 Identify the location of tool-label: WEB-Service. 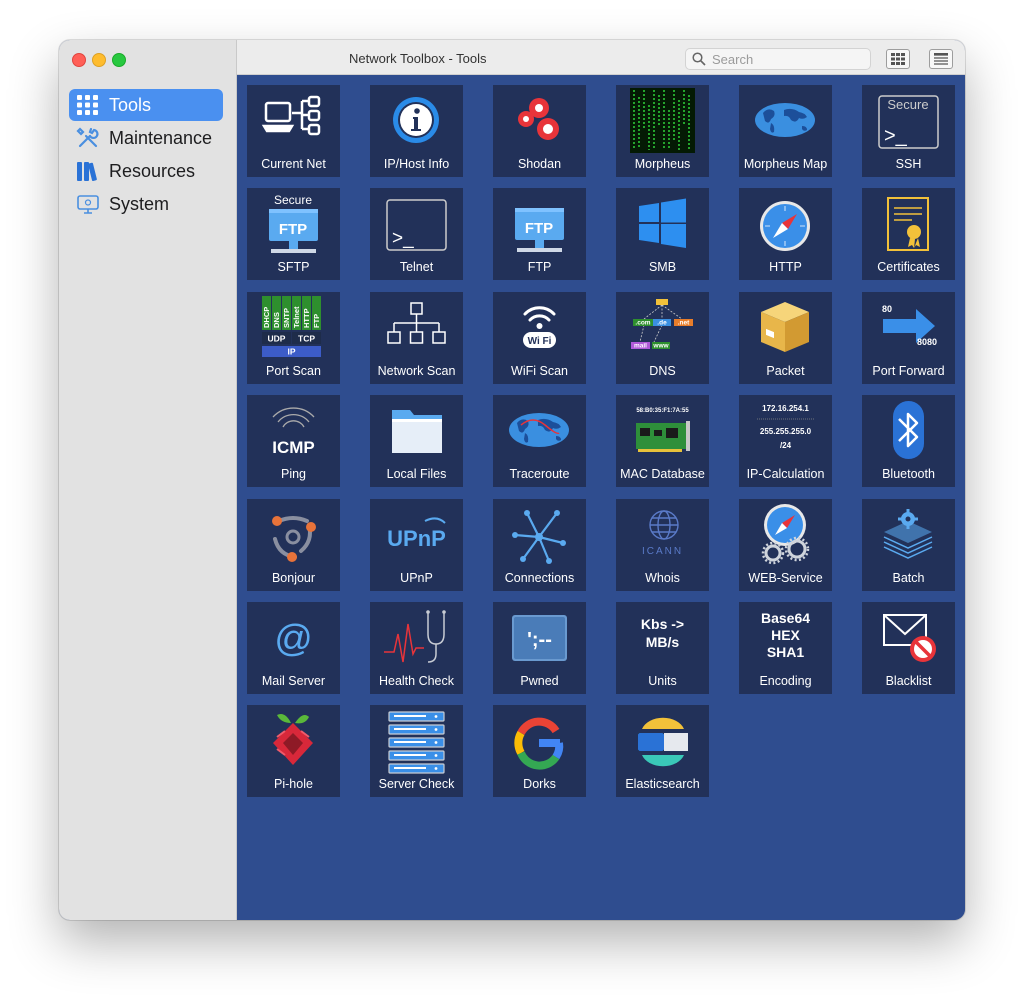
(785, 578).